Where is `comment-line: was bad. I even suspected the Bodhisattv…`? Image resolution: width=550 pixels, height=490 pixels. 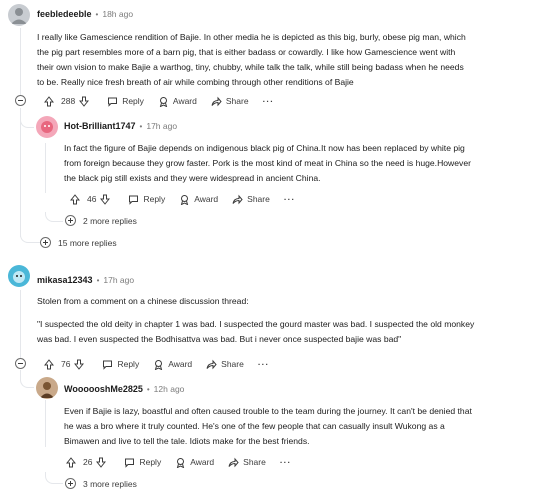 comment-line: was bad. I even suspected the Bodhisattv… is located at coordinates (219, 339).